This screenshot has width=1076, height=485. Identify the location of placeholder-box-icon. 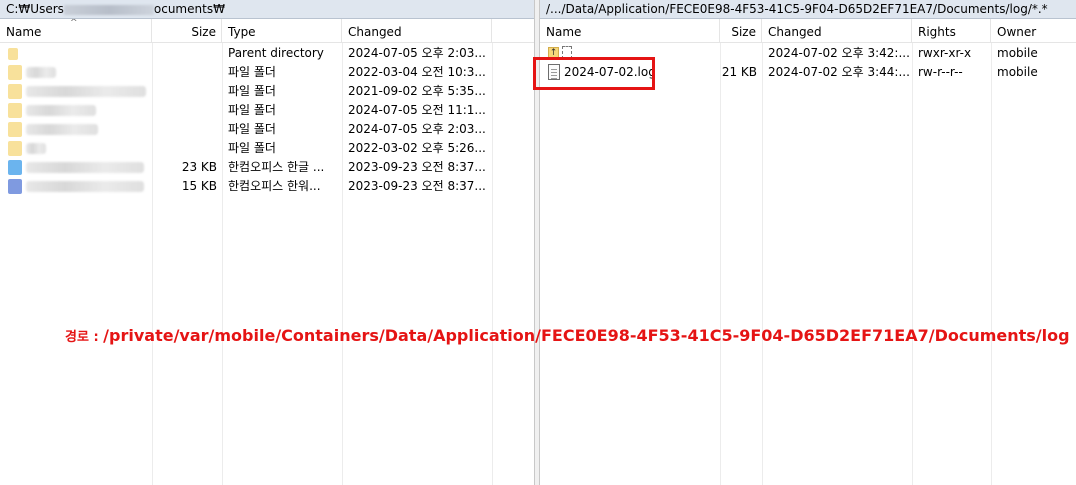
(567, 52).